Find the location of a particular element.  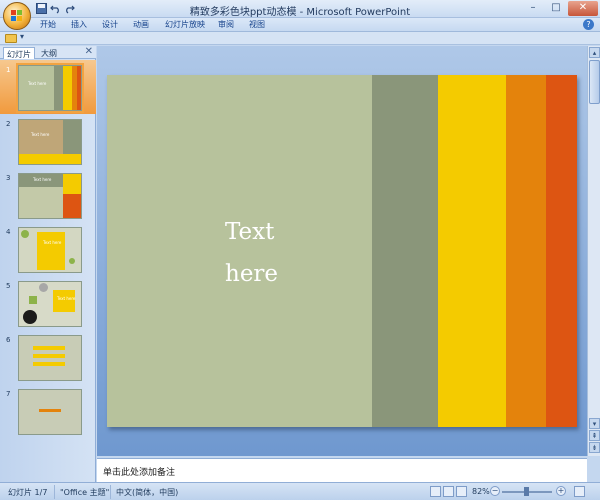

tab-review: 审阅 is located at coordinates (226, 24).